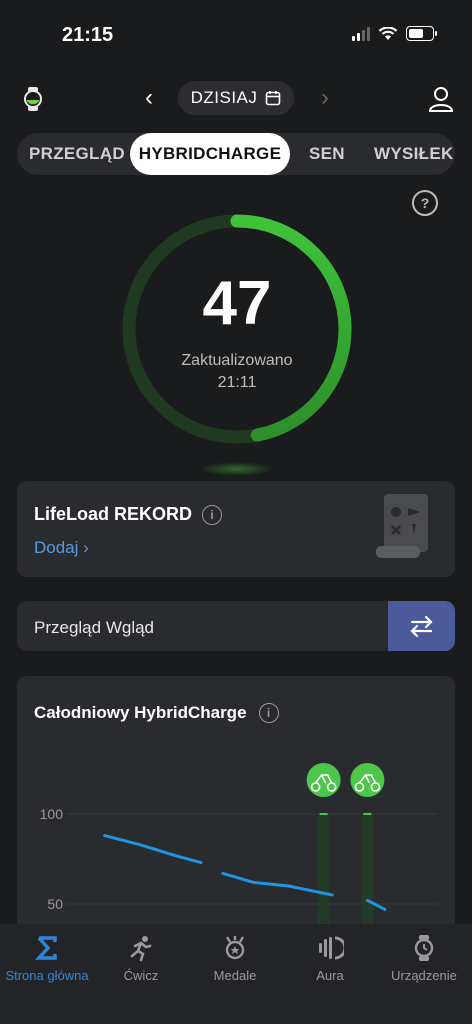  What do you see at coordinates (237, 372) in the screenshot?
I see `updated-info: Zaktualizowano 21:11` at bounding box center [237, 372].